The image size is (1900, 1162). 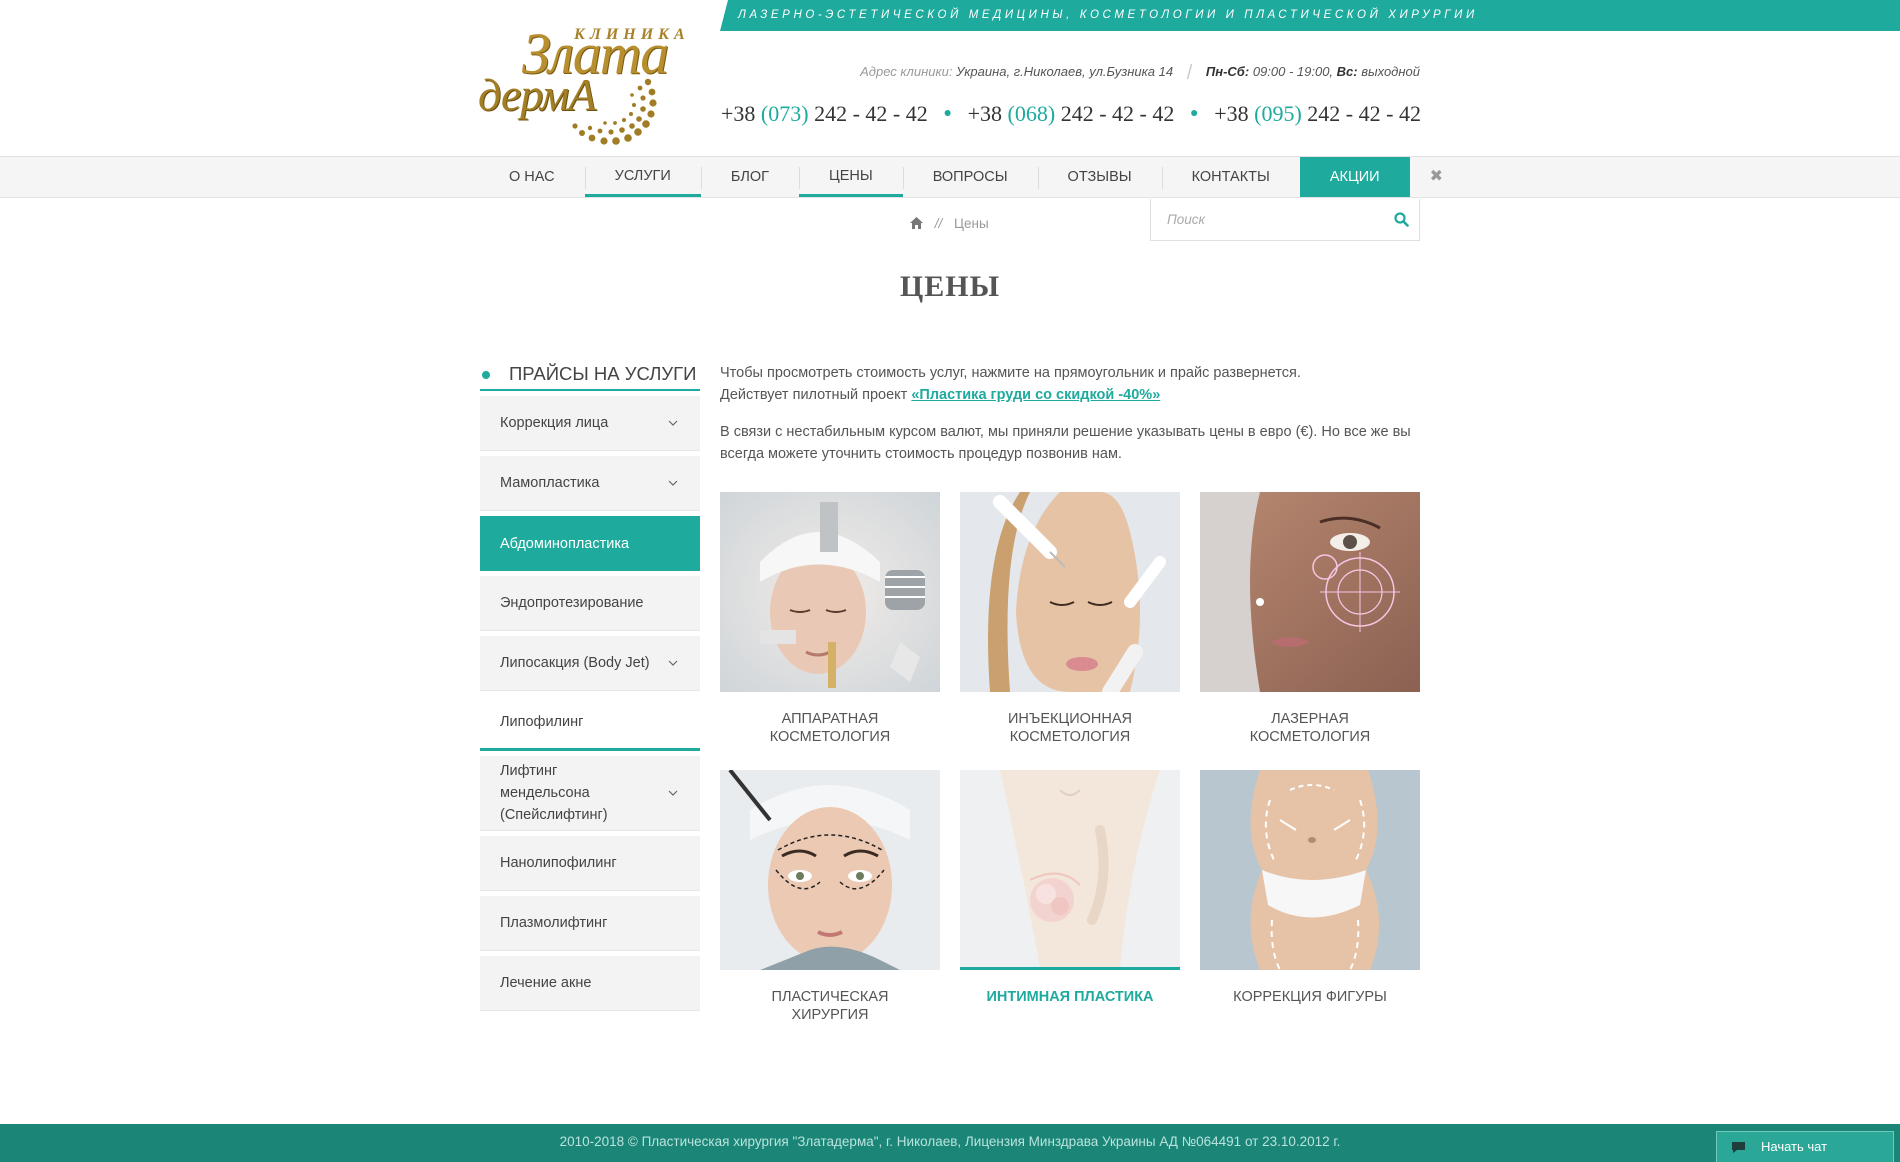 I want to click on sidebar-item-mendelson-lifting: Лифтинг мендельсона (Спейслифтинг), so click(x=590, y=793).